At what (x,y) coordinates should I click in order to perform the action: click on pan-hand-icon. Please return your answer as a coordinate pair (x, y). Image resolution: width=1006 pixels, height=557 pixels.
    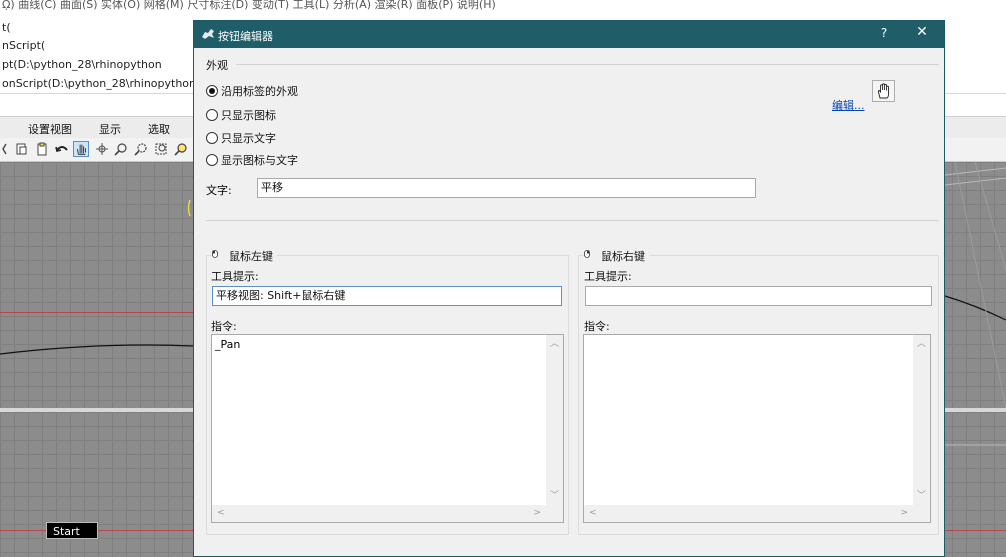
    Looking at the image, I should click on (883, 91).